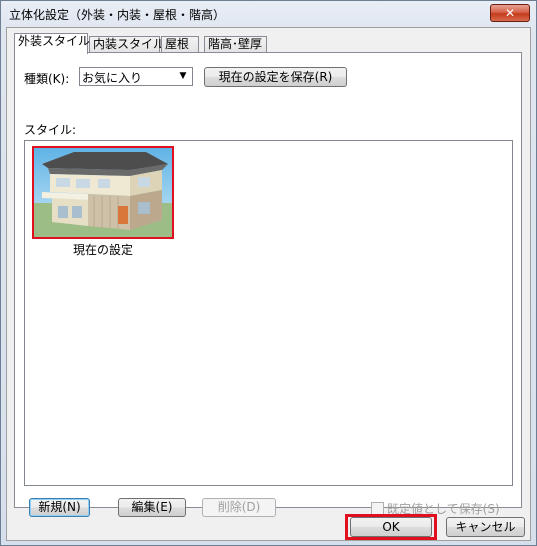  What do you see at coordinates (112, 78) in the screenshot?
I see `type-select-value: お気に入り` at bounding box center [112, 78].